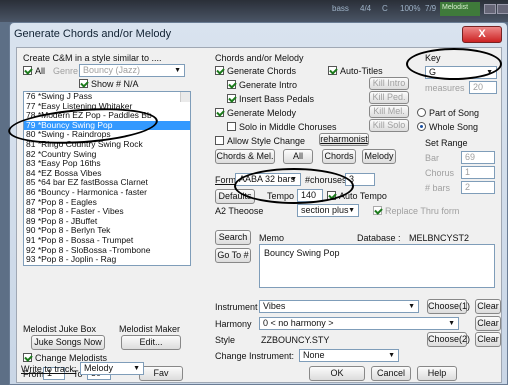 This screenshot has width=508, height=385. What do you see at coordinates (233, 324) in the screenshot?
I see `harmony-label: Harmony` at bounding box center [233, 324].